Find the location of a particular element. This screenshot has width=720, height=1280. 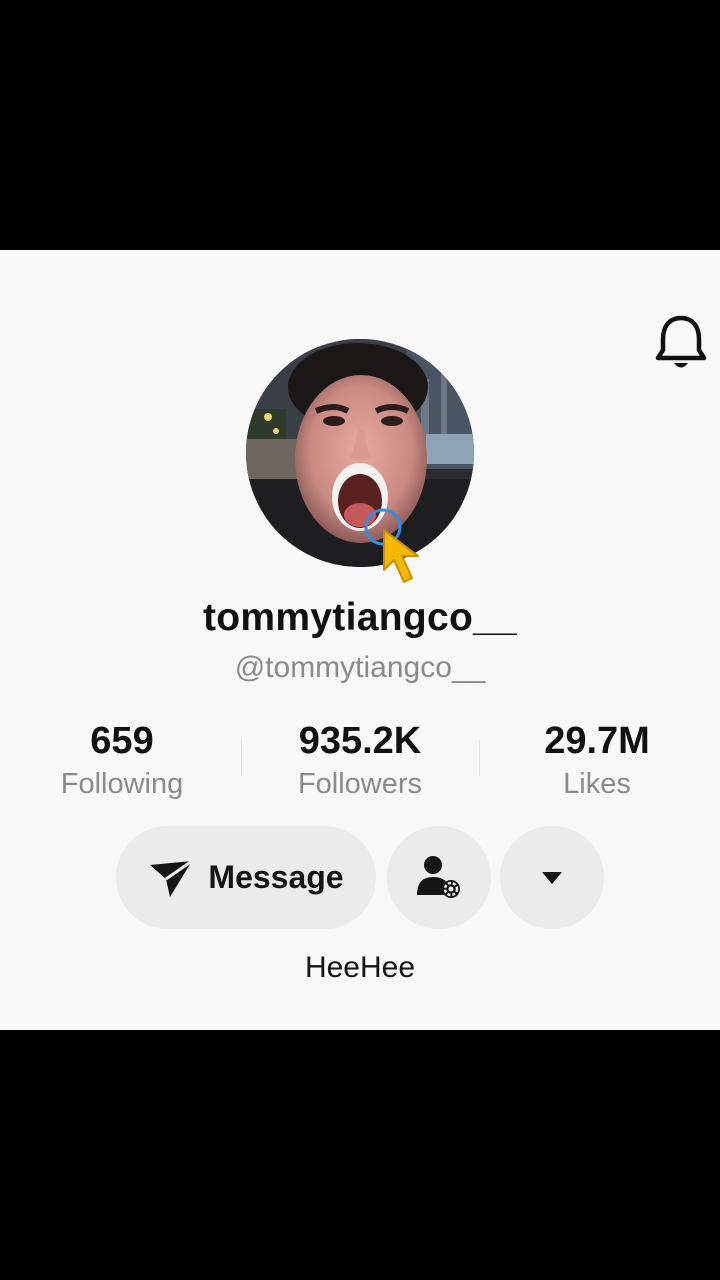

follow-settings-button is located at coordinates (439, 877).